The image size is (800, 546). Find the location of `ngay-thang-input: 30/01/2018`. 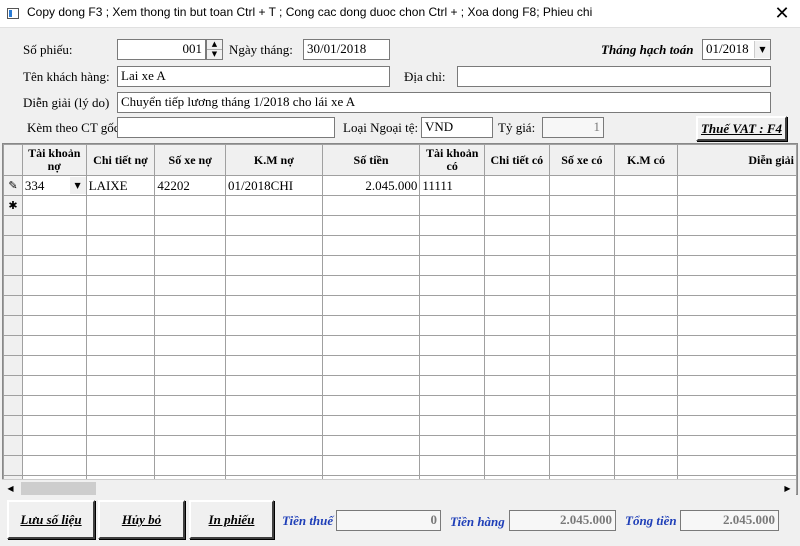

ngay-thang-input: 30/01/2018 is located at coordinates (346, 49).